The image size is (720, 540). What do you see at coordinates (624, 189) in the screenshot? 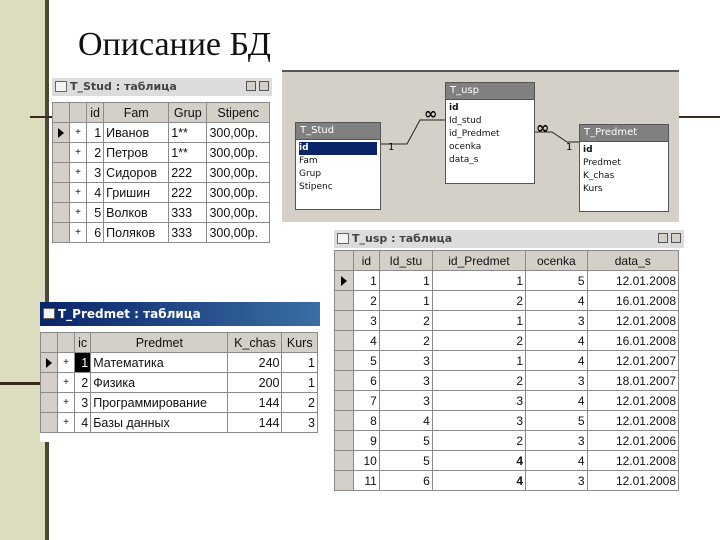
I see `entity-field: Kurs` at bounding box center [624, 189].